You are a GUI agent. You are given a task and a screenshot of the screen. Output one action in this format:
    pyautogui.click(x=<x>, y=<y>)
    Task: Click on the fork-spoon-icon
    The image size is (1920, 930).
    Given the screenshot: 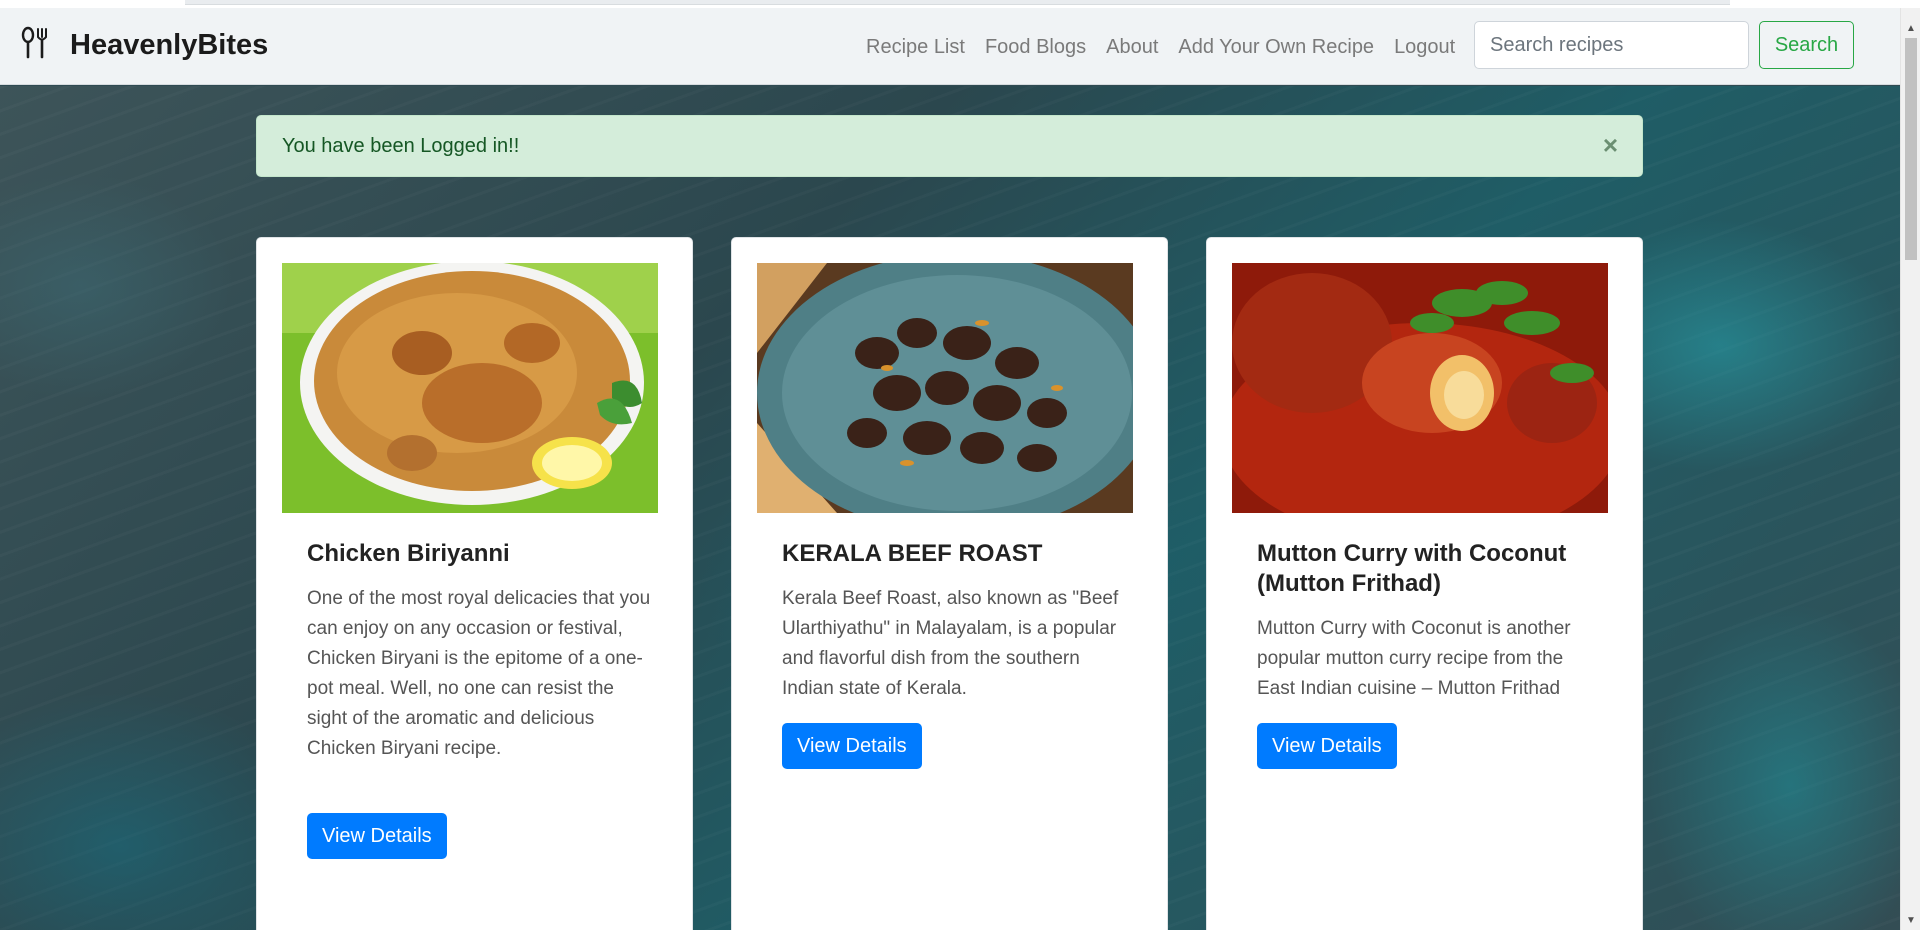 What is the action you would take?
    pyautogui.click(x=35, y=45)
    